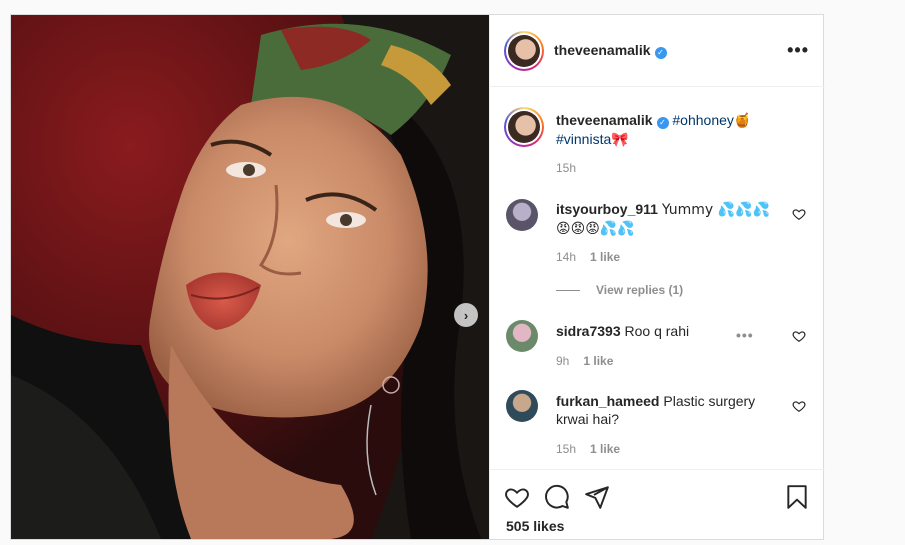 This screenshot has height=545, width=905. Describe the element at coordinates (742, 121) in the screenshot. I see `honey-emoji: 🍯` at that location.